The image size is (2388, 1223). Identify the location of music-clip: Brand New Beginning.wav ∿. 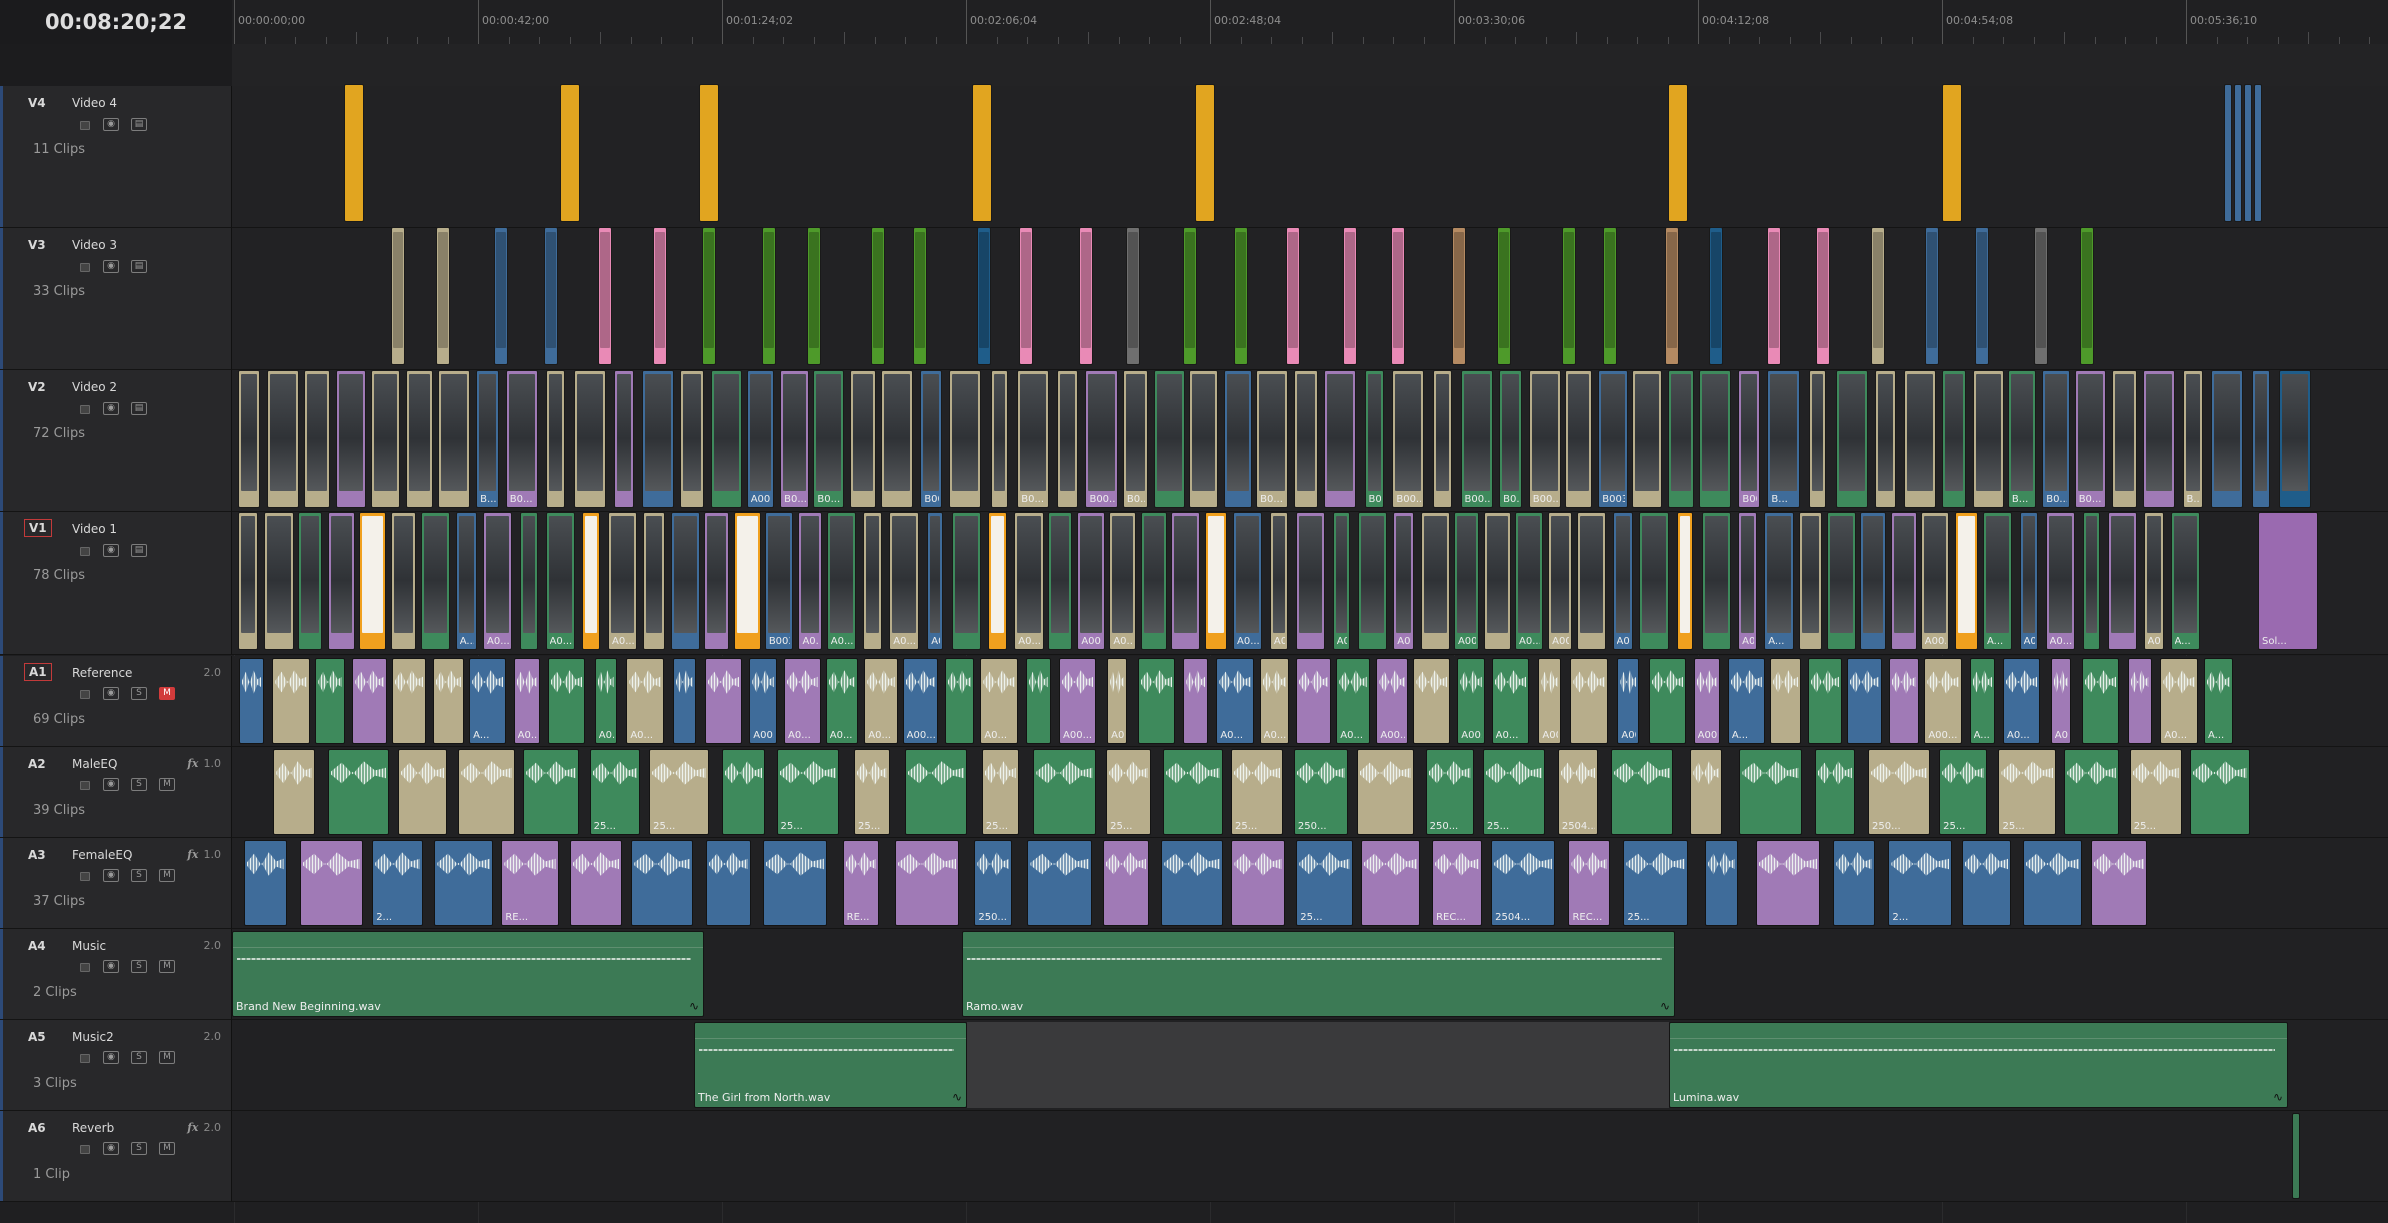
(468, 974).